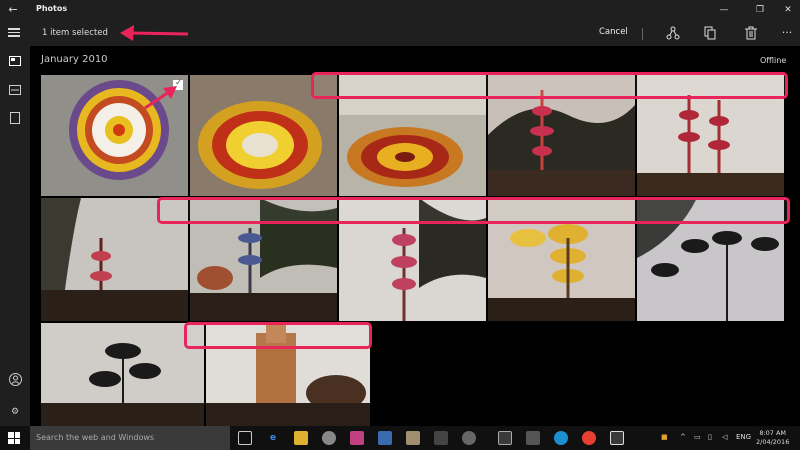 Image resolution: width=800 pixels, height=450 pixels. Describe the element at coordinates (773, 60) in the screenshot. I see `offline-status: Offline` at that location.